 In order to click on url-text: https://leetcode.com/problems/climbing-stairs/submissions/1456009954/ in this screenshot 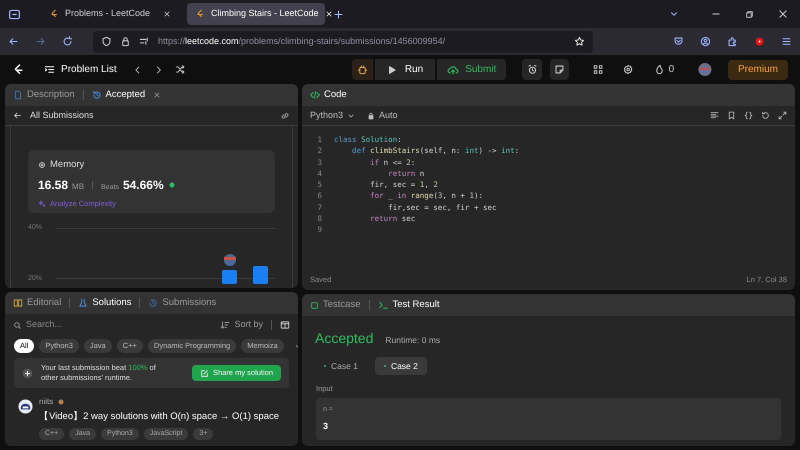, I will do `click(302, 41)`.